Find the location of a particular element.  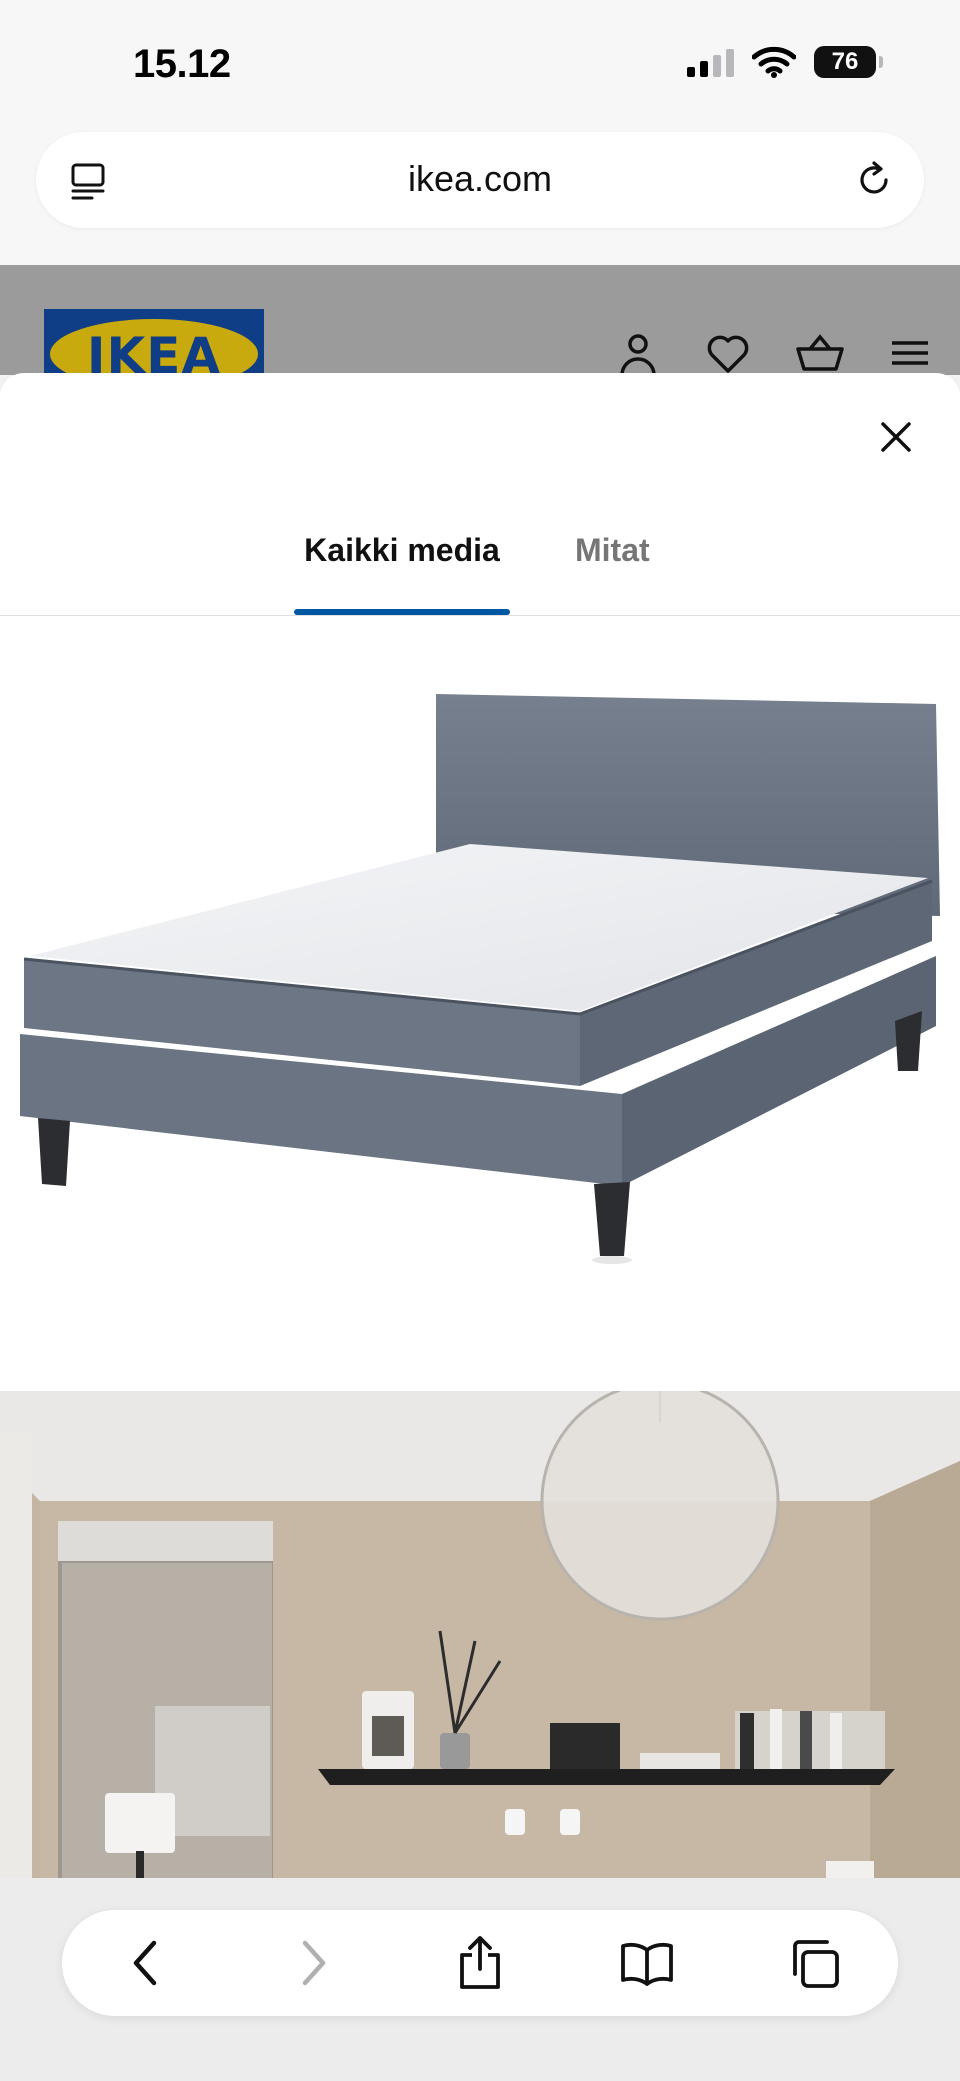

header-icons is located at coordinates (773, 352).